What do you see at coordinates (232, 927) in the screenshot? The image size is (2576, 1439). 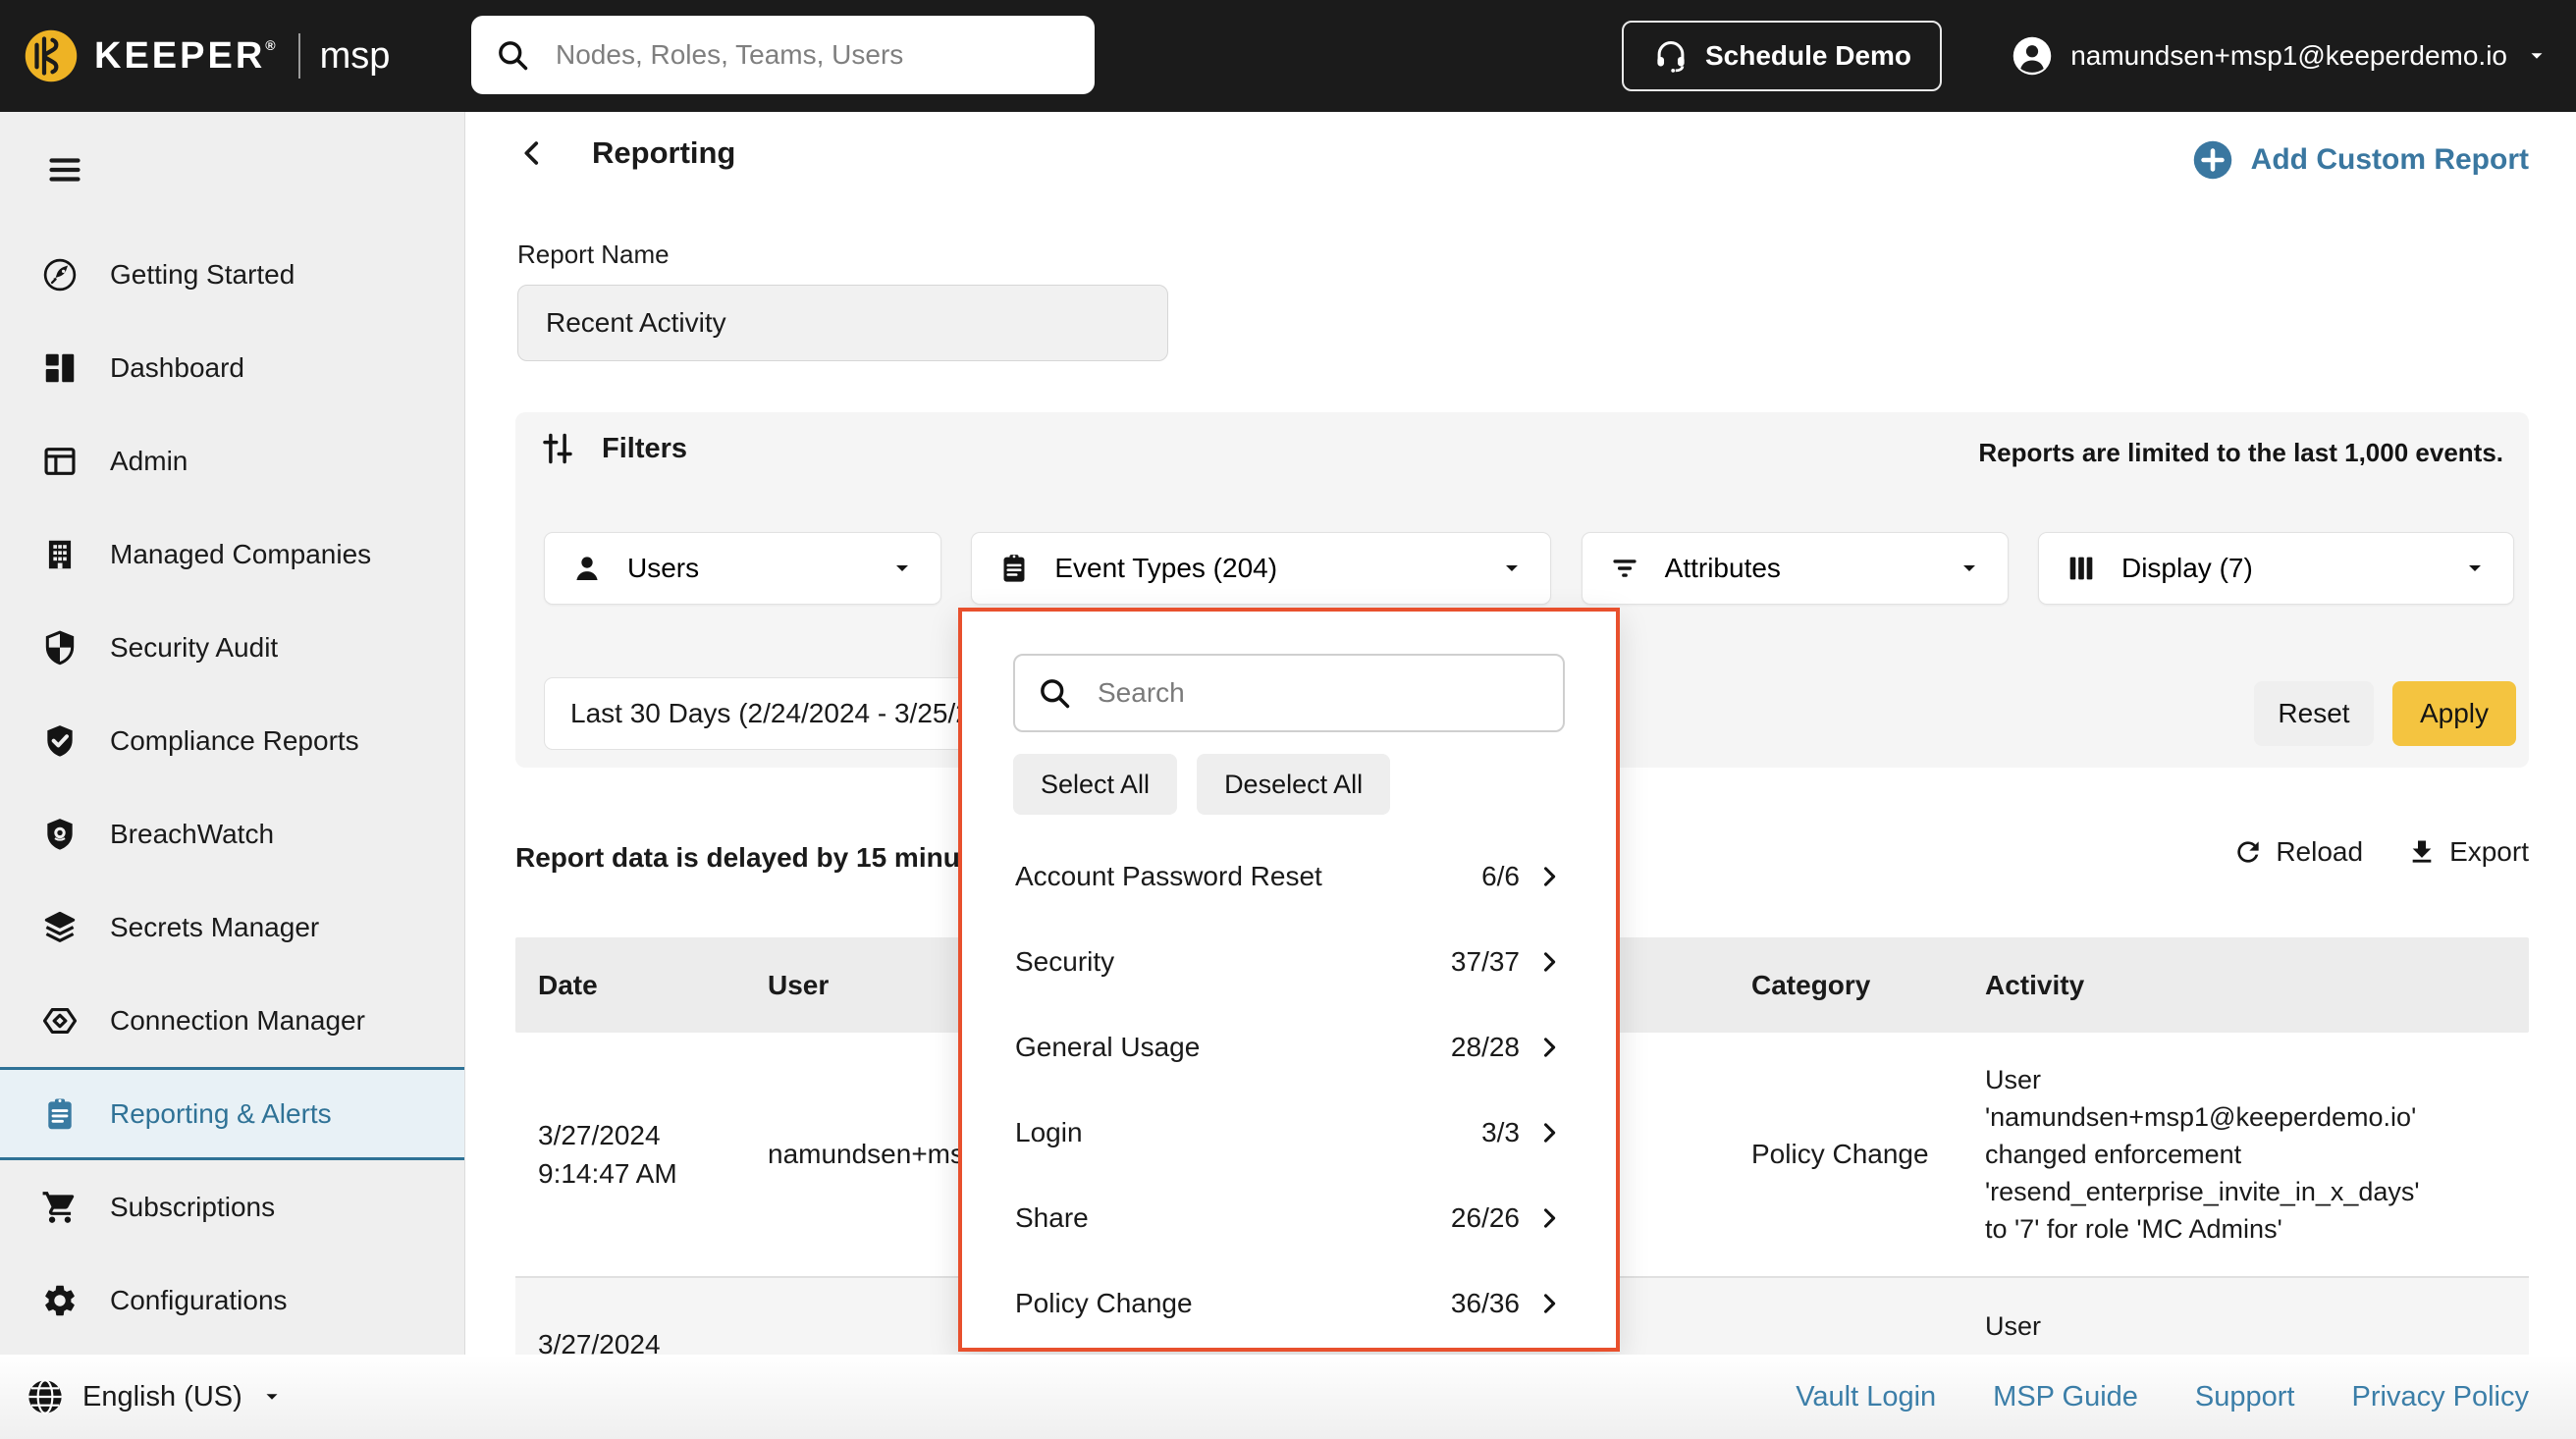 I see `sidebar-item-secrets-manager: Secrets Manager` at bounding box center [232, 927].